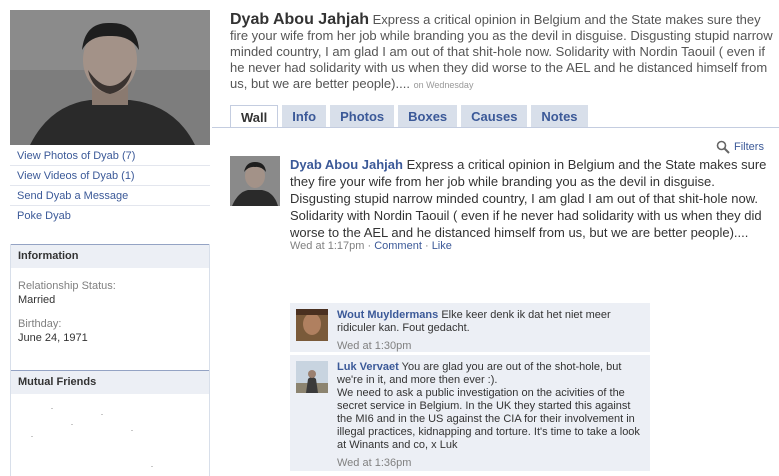  What do you see at coordinates (110, 156) in the screenshot?
I see `view-photos-link: View Photos of Dyab (7)` at bounding box center [110, 156].